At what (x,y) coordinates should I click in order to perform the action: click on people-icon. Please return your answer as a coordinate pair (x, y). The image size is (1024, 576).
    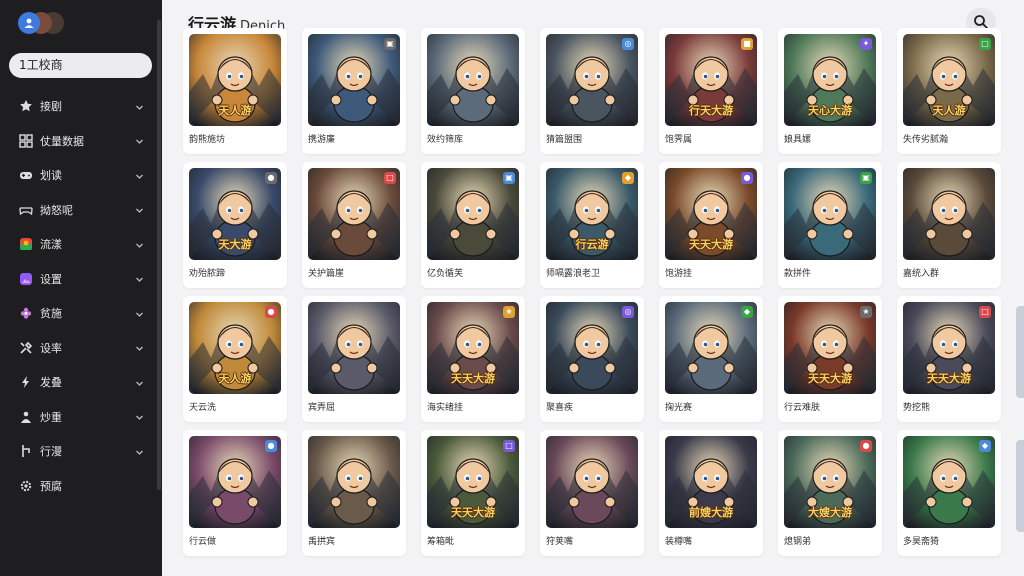
    Looking at the image, I should click on (25, 416).